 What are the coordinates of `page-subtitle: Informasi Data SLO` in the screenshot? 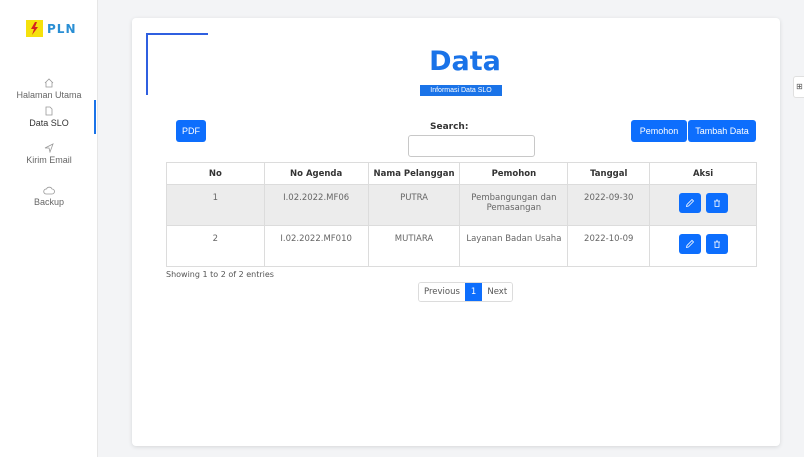 It's located at (461, 90).